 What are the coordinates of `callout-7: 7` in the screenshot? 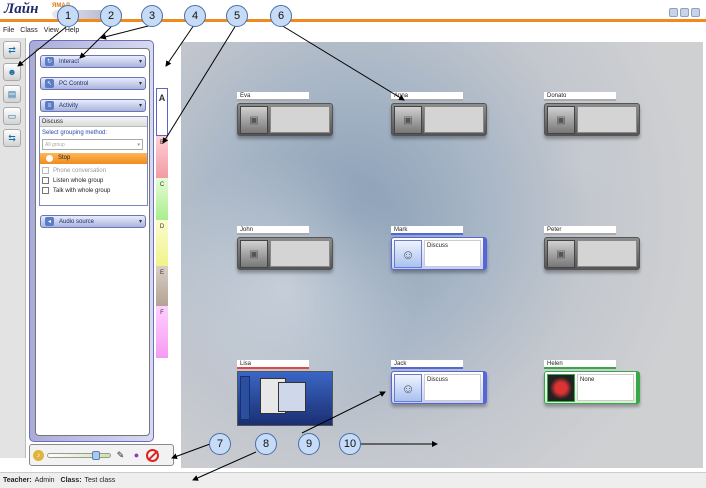 It's located at (220, 444).